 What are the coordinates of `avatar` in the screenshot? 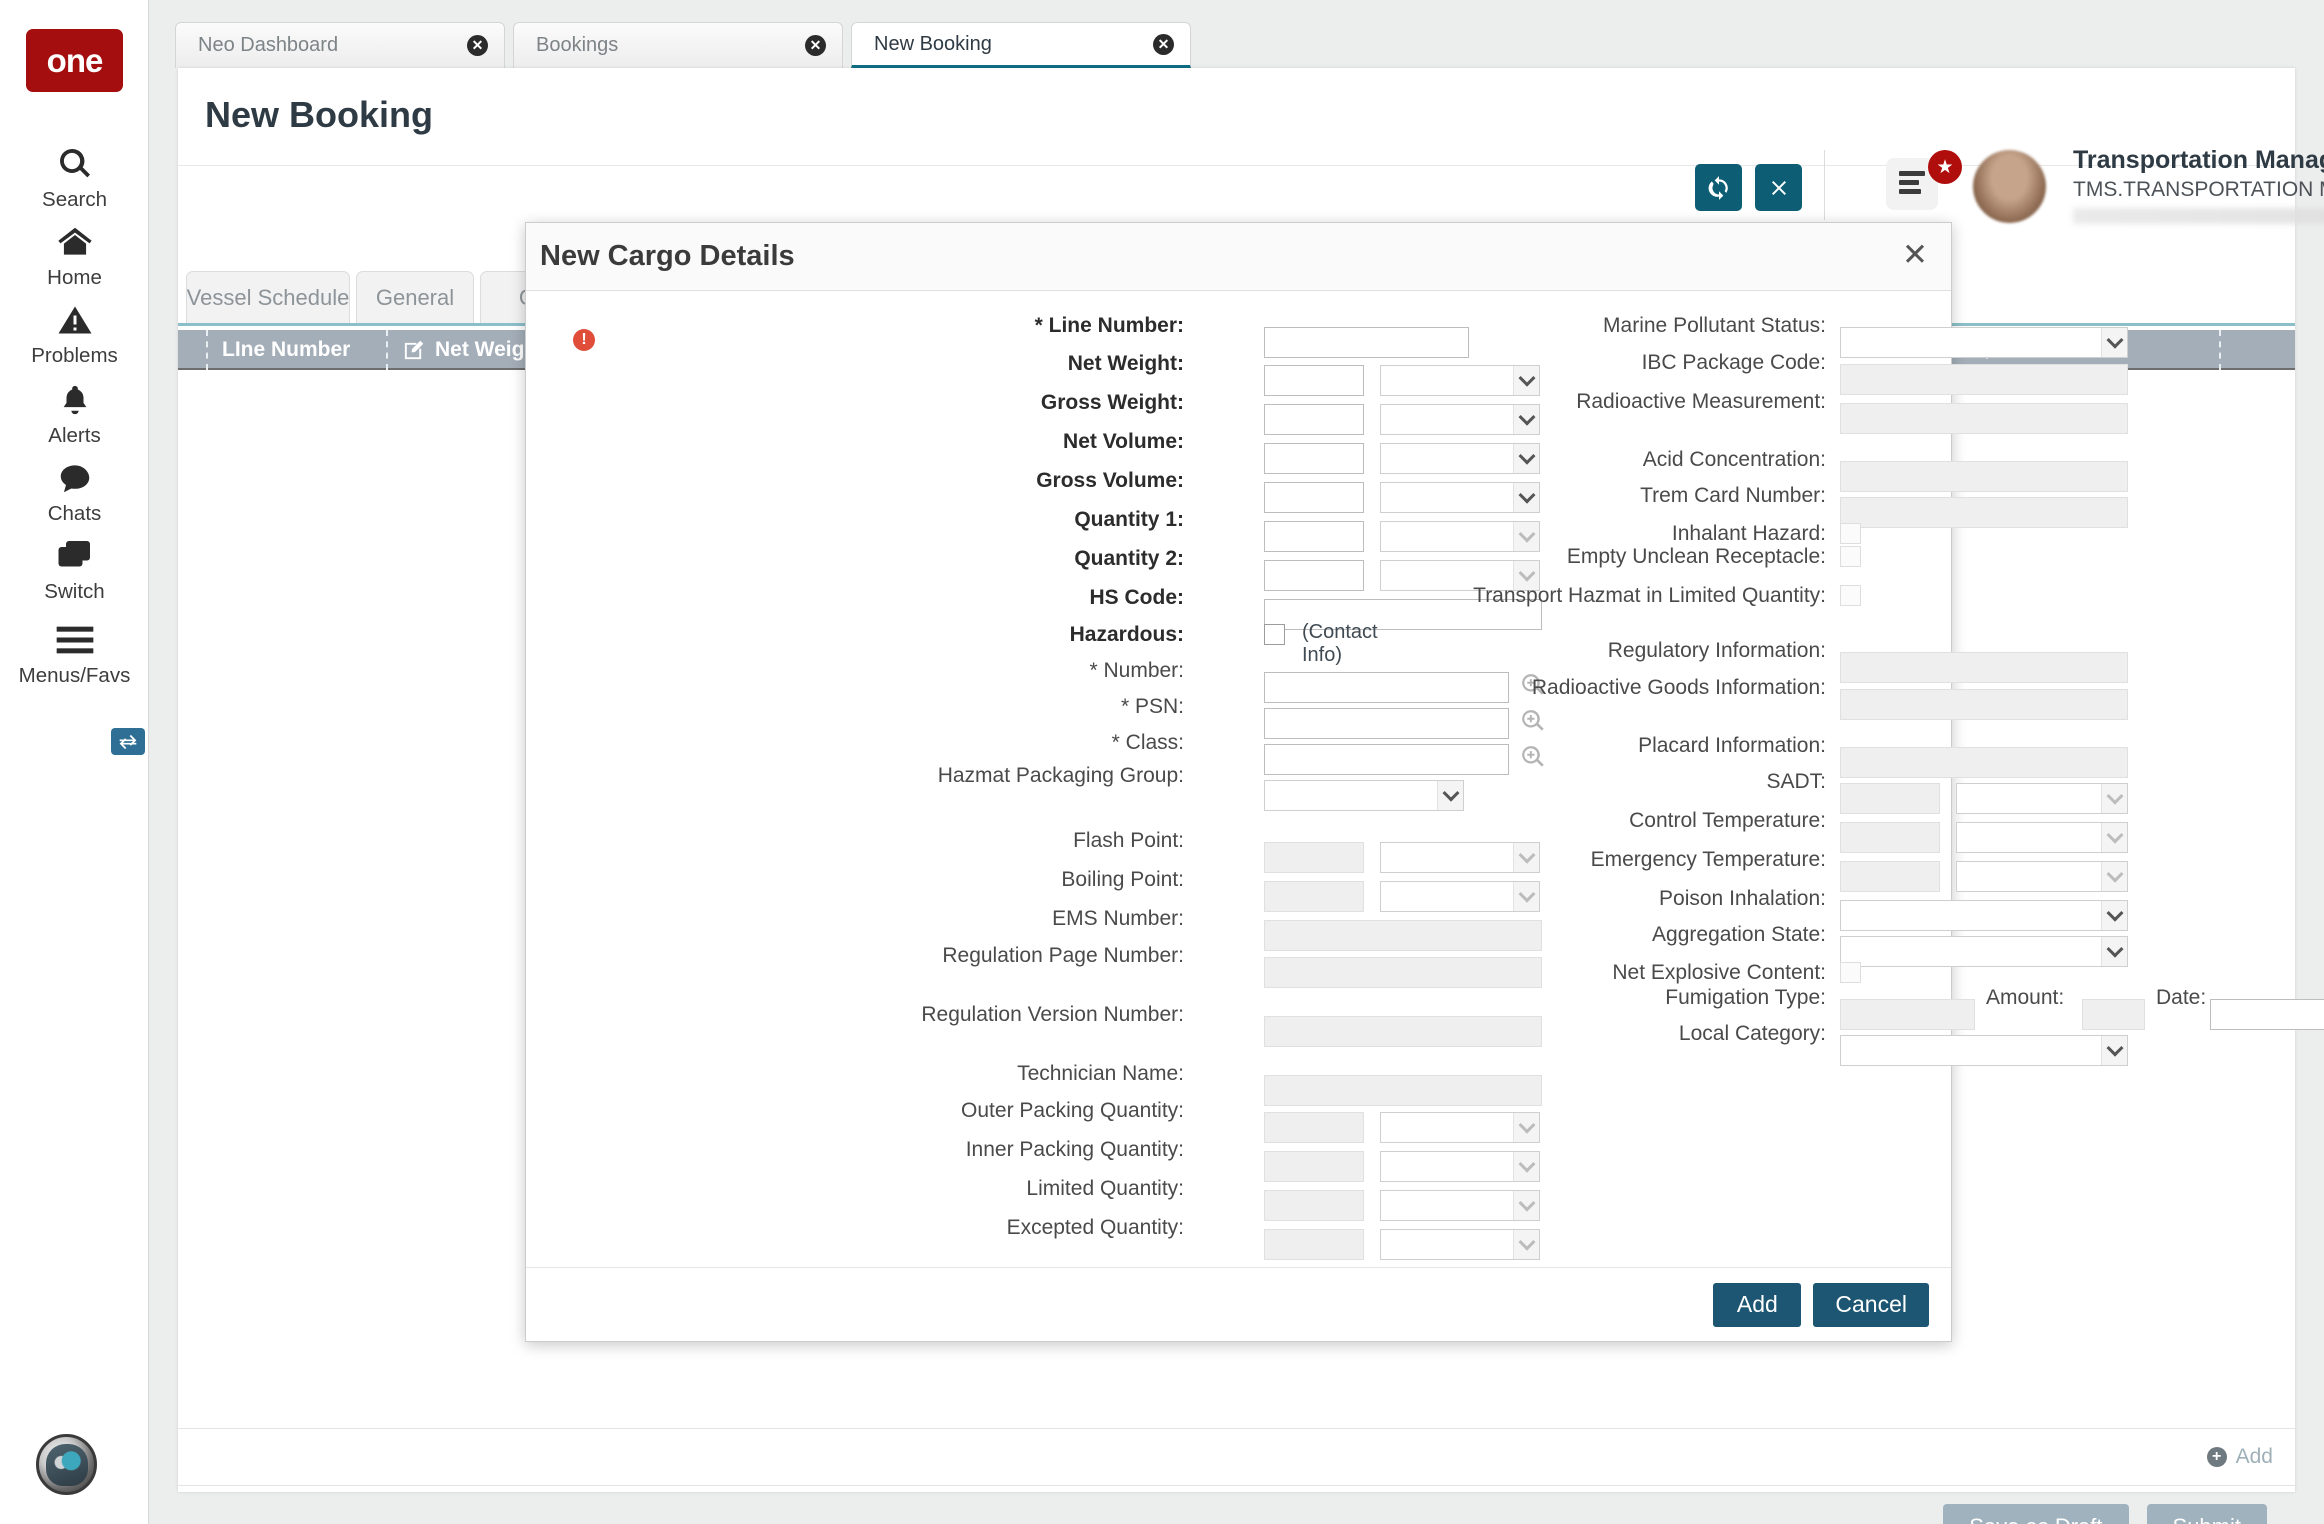 It's located at (2009, 186).